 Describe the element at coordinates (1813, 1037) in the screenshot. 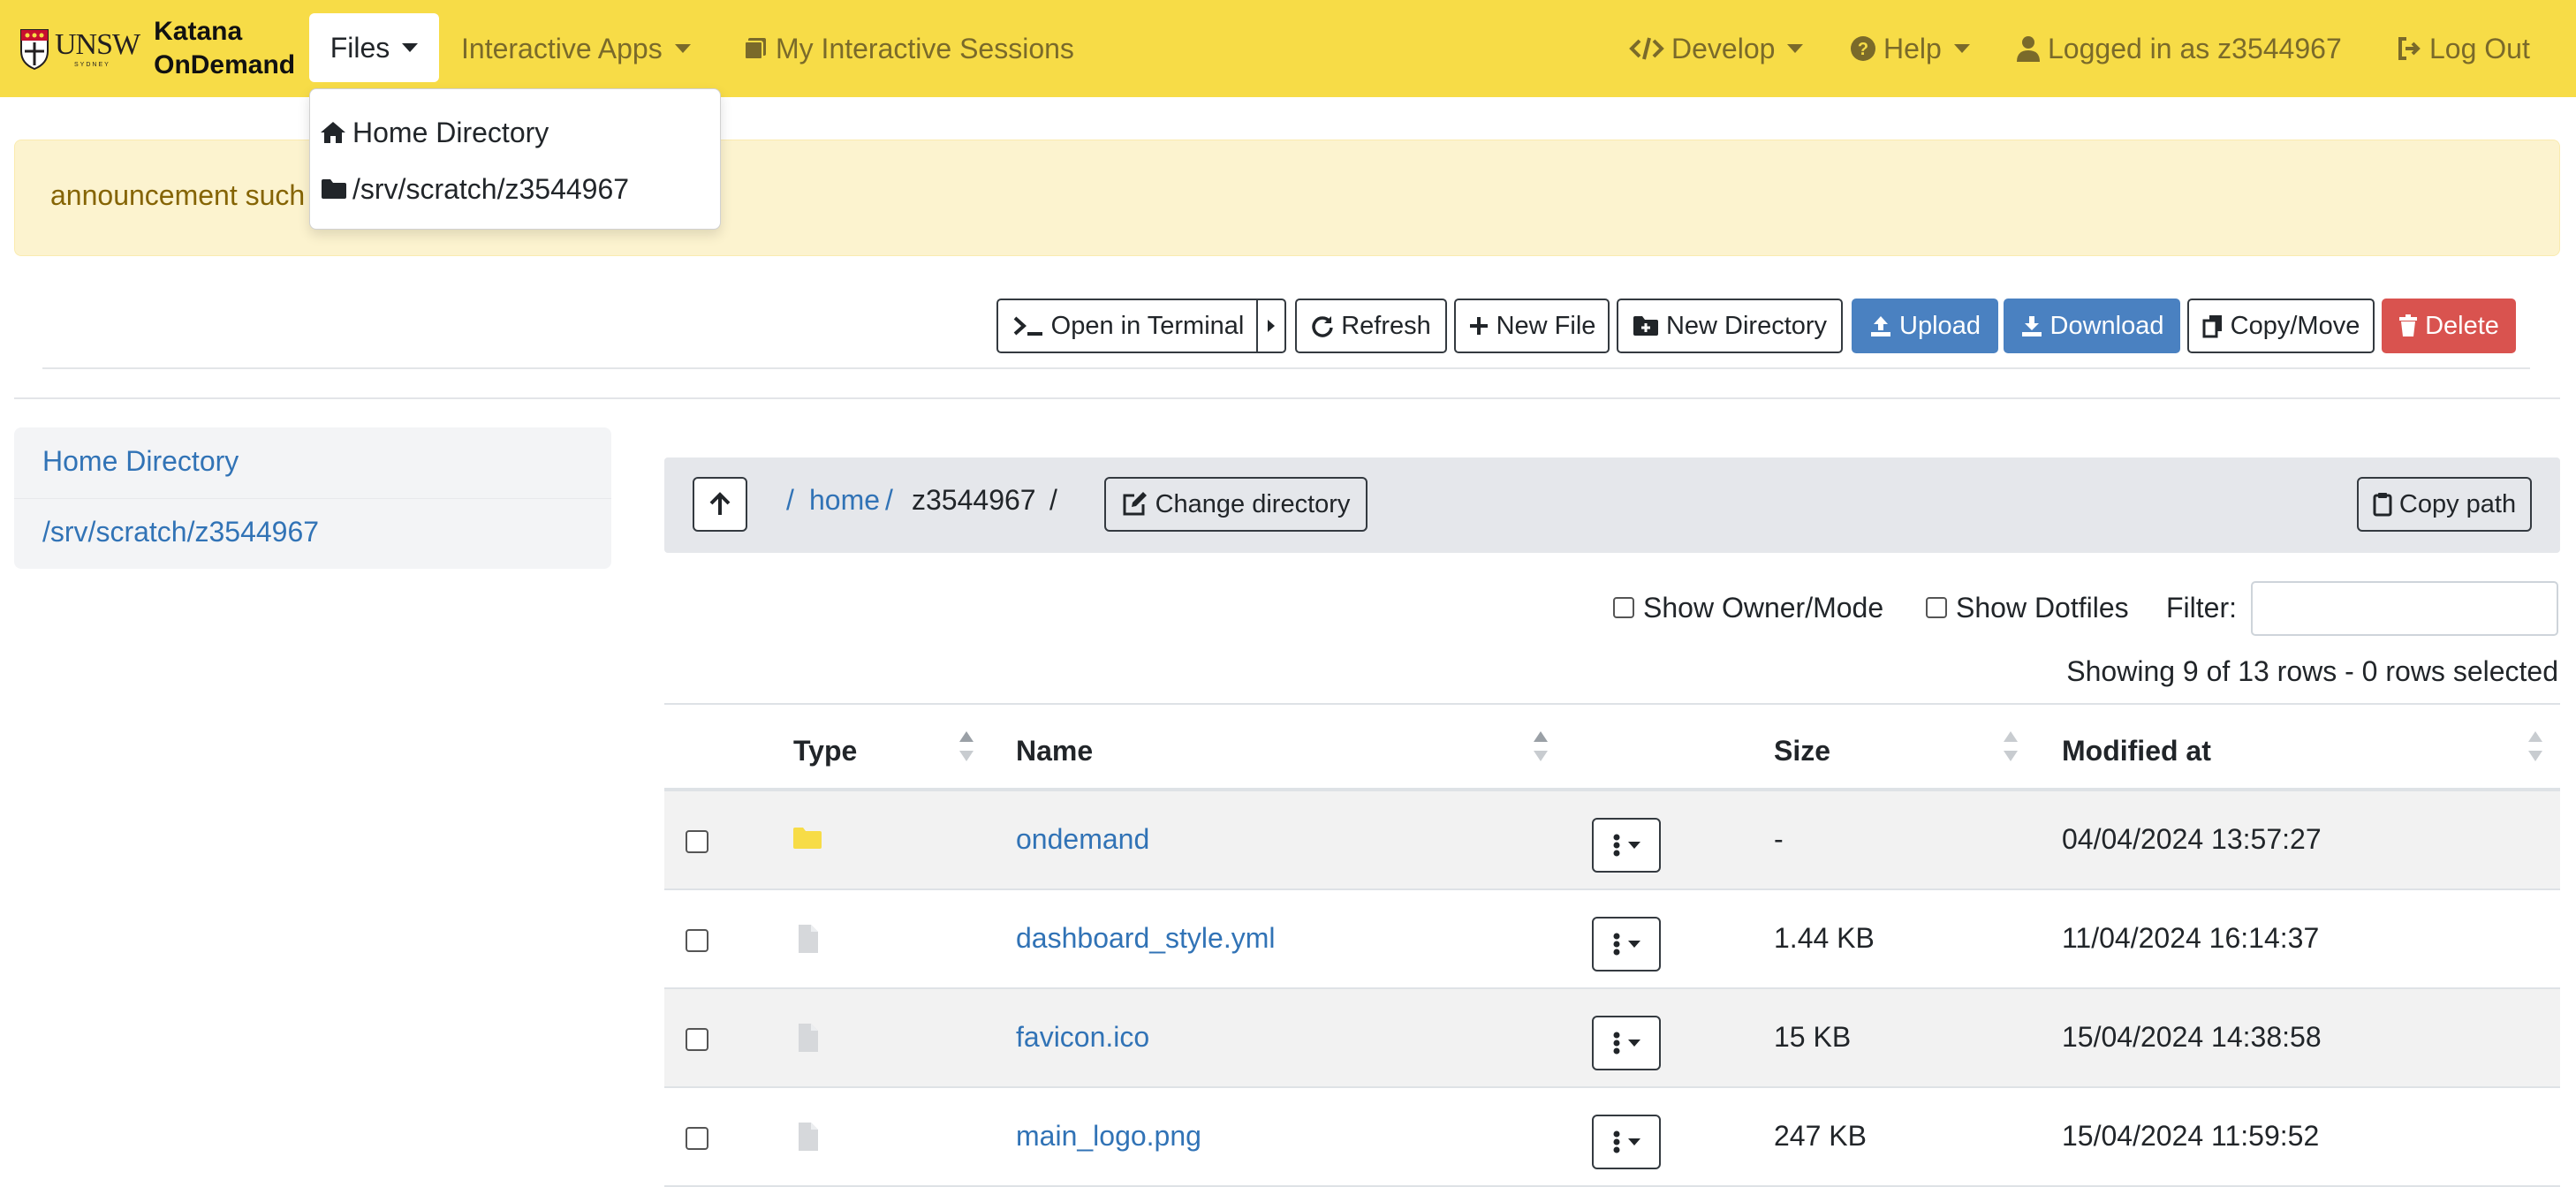

I see `file-size: 15 KB` at that location.